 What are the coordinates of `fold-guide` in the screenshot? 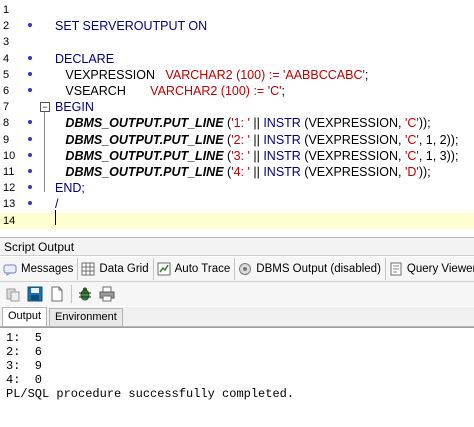 It's located at (44, 152).